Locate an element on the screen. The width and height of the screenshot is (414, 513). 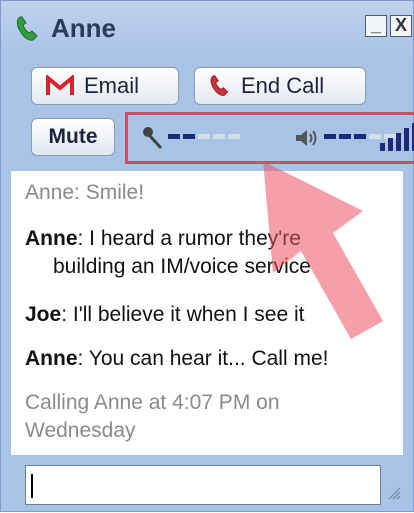
end-call-button: End Call is located at coordinates (280, 86).